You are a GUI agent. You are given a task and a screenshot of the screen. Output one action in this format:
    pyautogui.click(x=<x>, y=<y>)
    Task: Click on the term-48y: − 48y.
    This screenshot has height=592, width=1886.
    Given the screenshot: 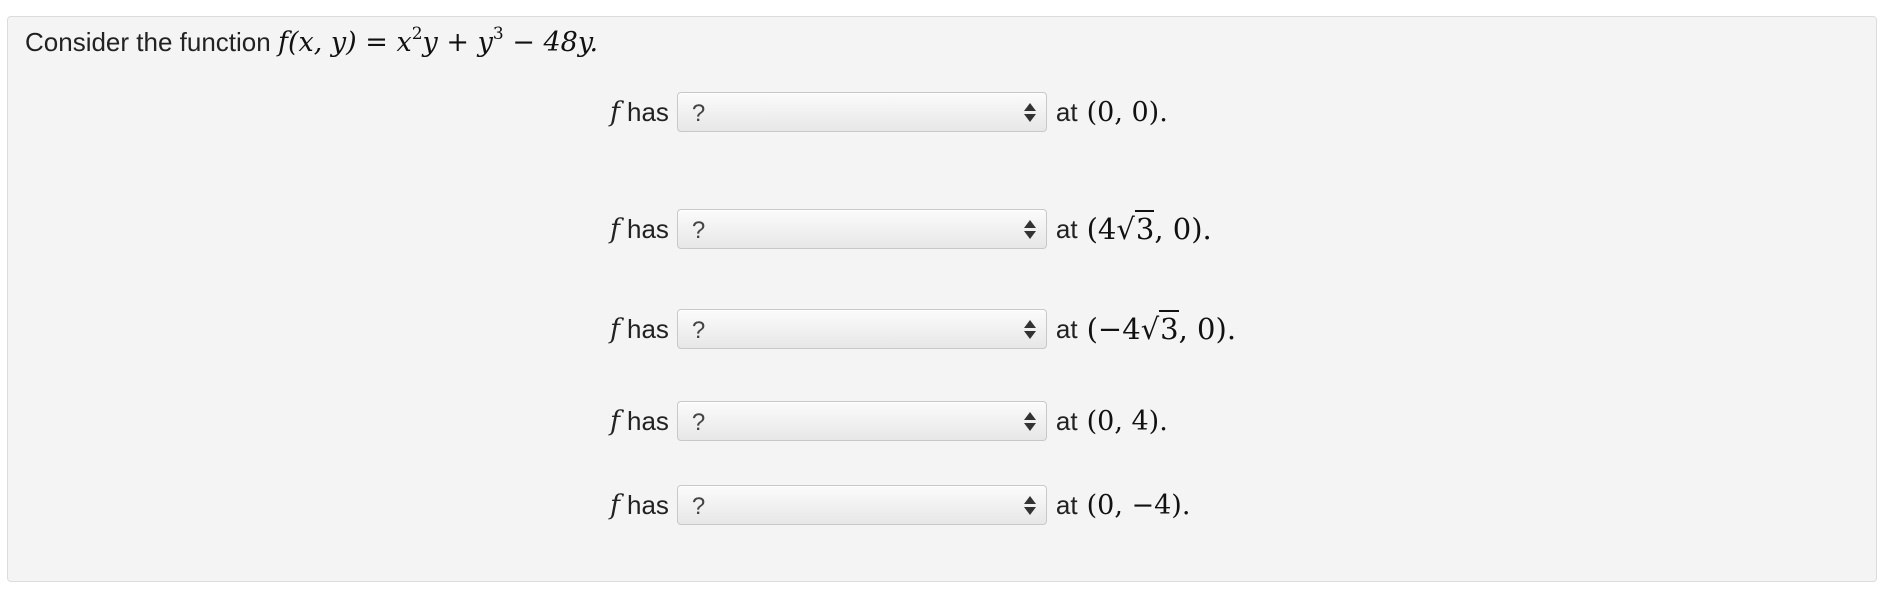 What is the action you would take?
    pyautogui.click(x=555, y=42)
    